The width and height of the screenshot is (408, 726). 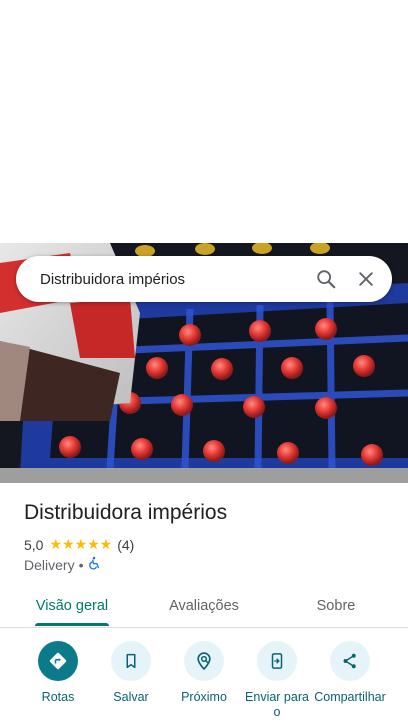 What do you see at coordinates (58, 661) in the screenshot?
I see `directions-icon` at bounding box center [58, 661].